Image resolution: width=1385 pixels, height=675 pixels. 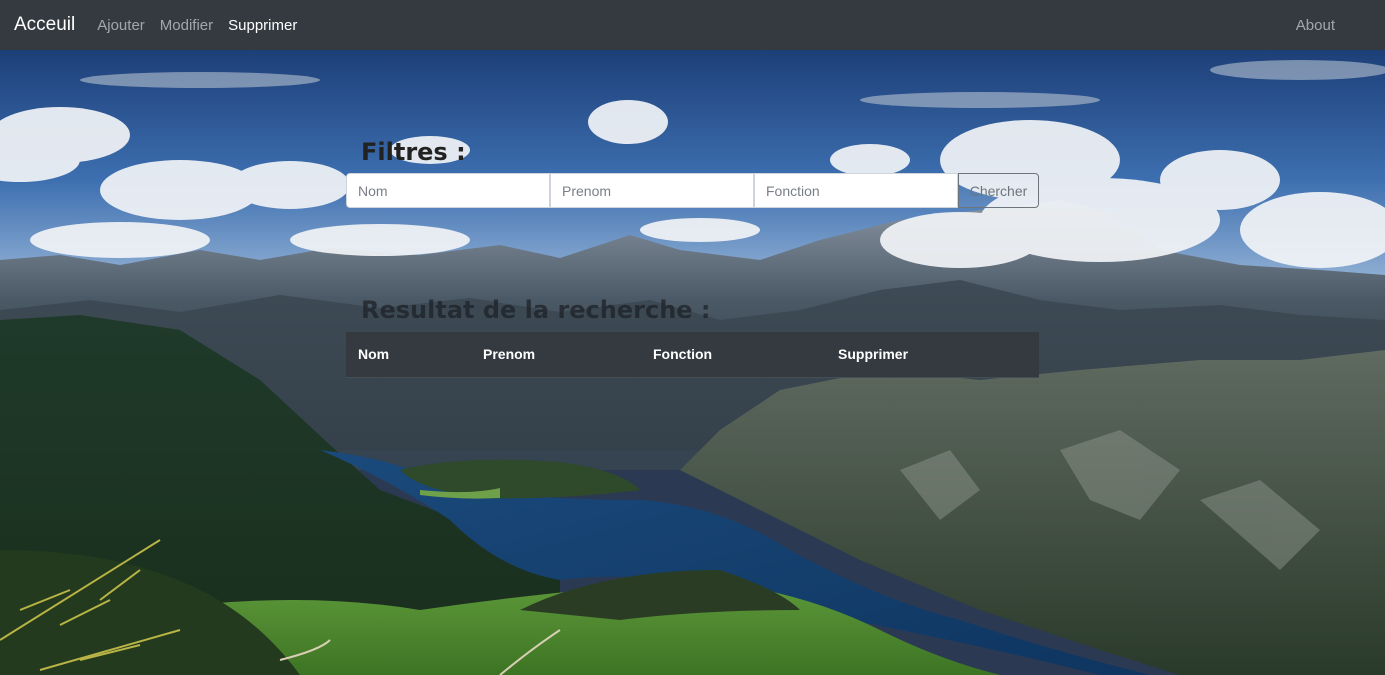 I want to click on chercher-button: Chercher, so click(x=998, y=190).